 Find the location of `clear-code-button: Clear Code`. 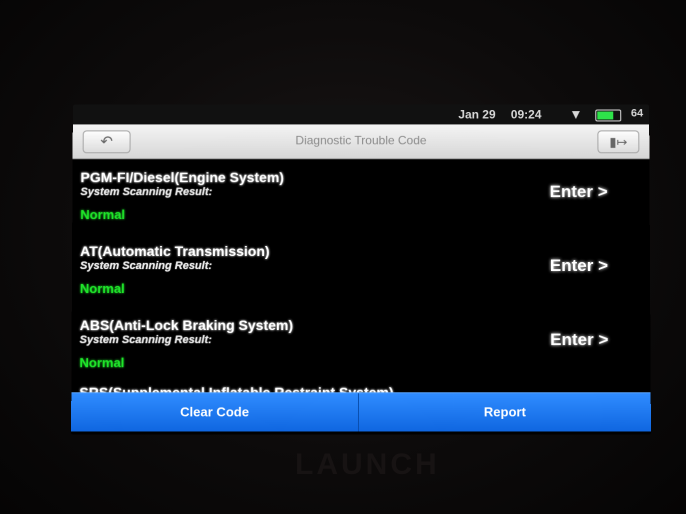

clear-code-button: Clear Code is located at coordinates (215, 412).